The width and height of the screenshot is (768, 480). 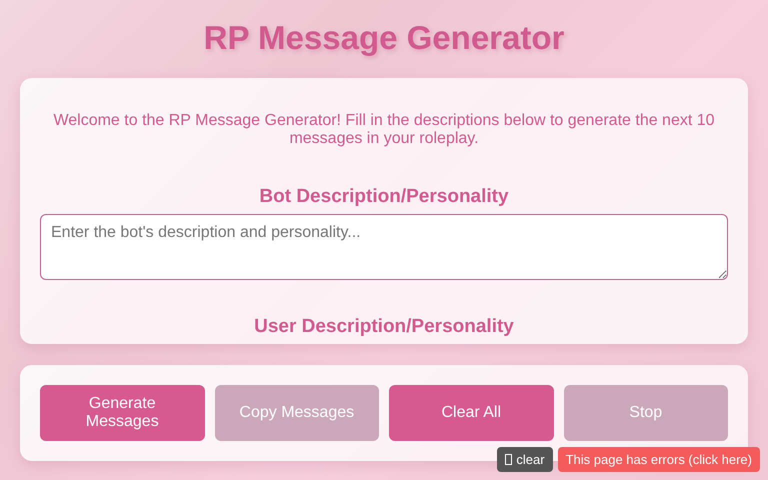 What do you see at coordinates (384, 38) in the screenshot?
I see `page-title: RP Message Generator` at bounding box center [384, 38].